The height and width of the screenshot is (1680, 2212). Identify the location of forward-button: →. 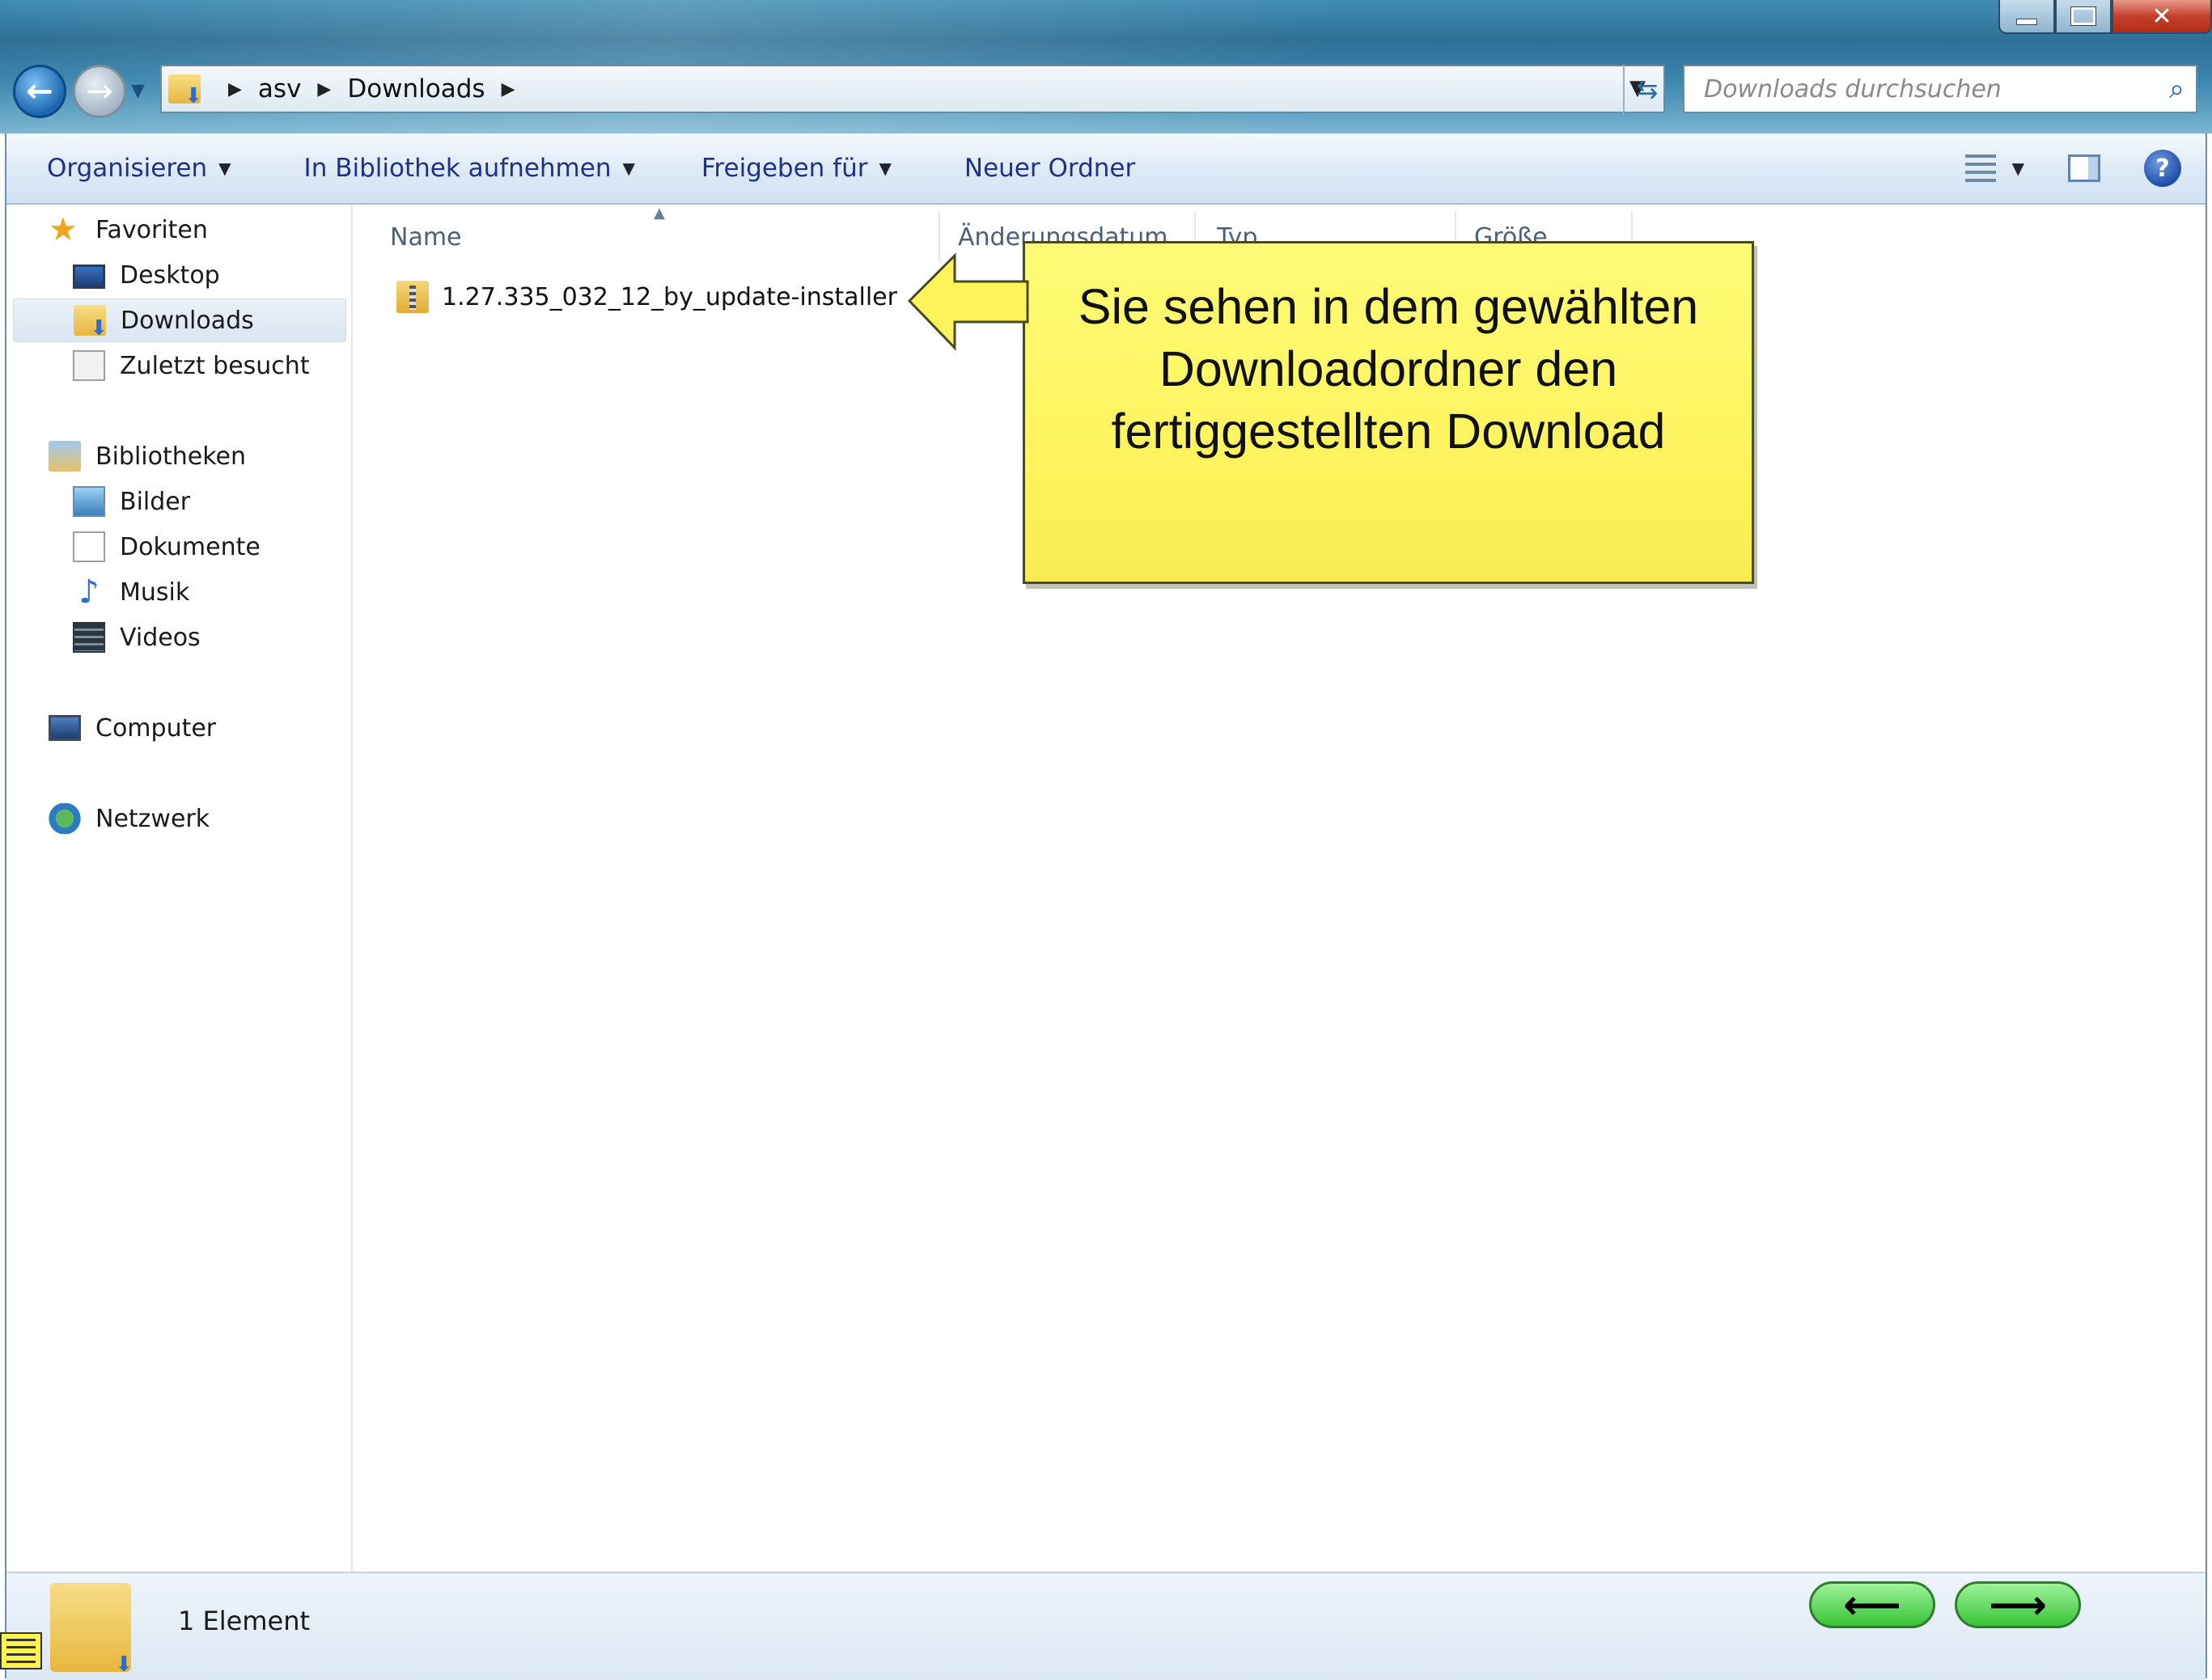
(99, 91).